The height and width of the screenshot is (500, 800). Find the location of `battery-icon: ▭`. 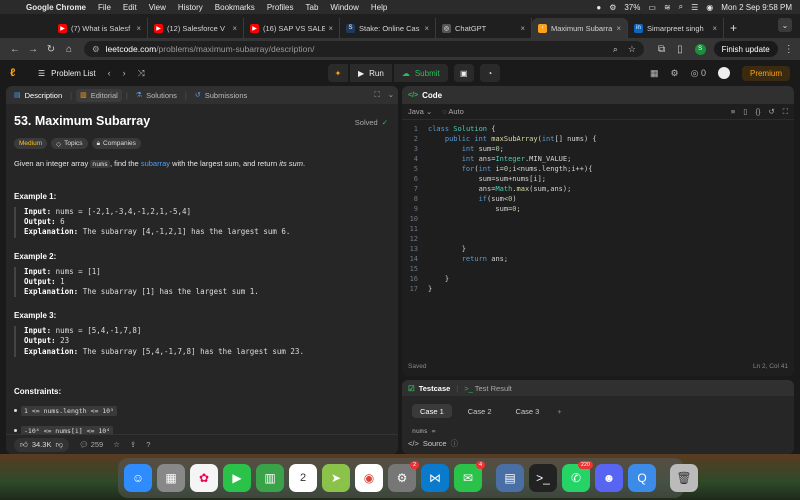

battery-icon: ▭ is located at coordinates (652, 7).